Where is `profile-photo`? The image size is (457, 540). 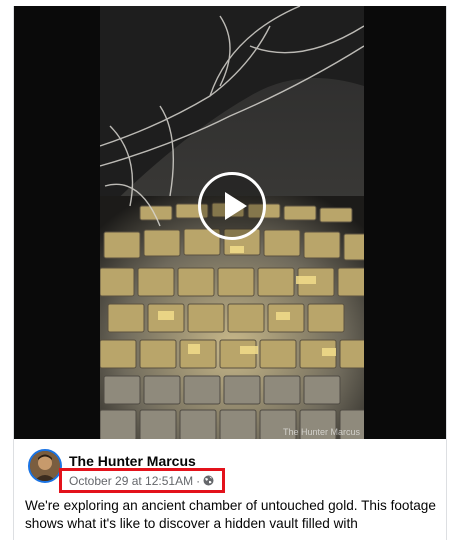
profile-photo is located at coordinates (45, 466).